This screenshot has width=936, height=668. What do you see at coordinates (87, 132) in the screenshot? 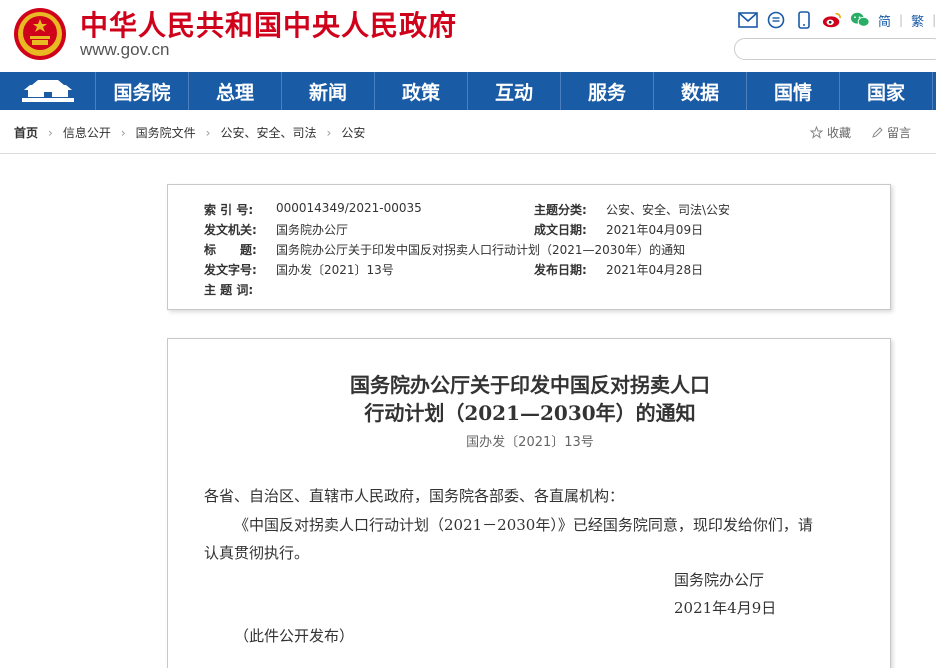
I see `breadcrumb-info-public: 信息公开` at bounding box center [87, 132].